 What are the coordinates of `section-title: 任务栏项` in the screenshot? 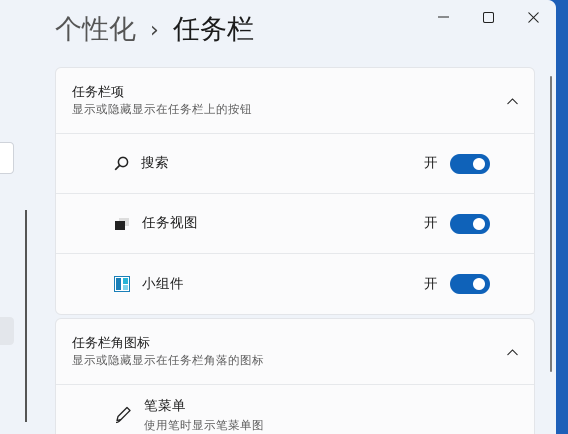 It's located at (98, 93).